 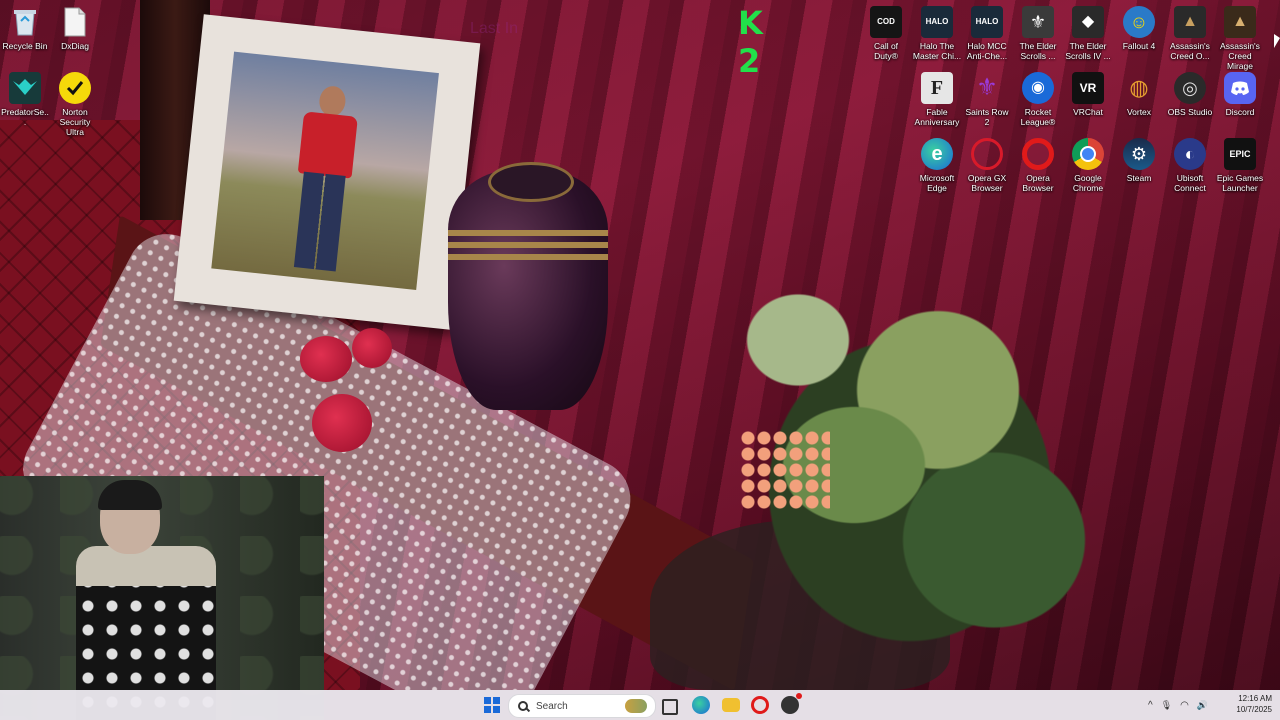 I want to click on desktop-icon-opera: Opera Browser, so click(x=1038, y=165).